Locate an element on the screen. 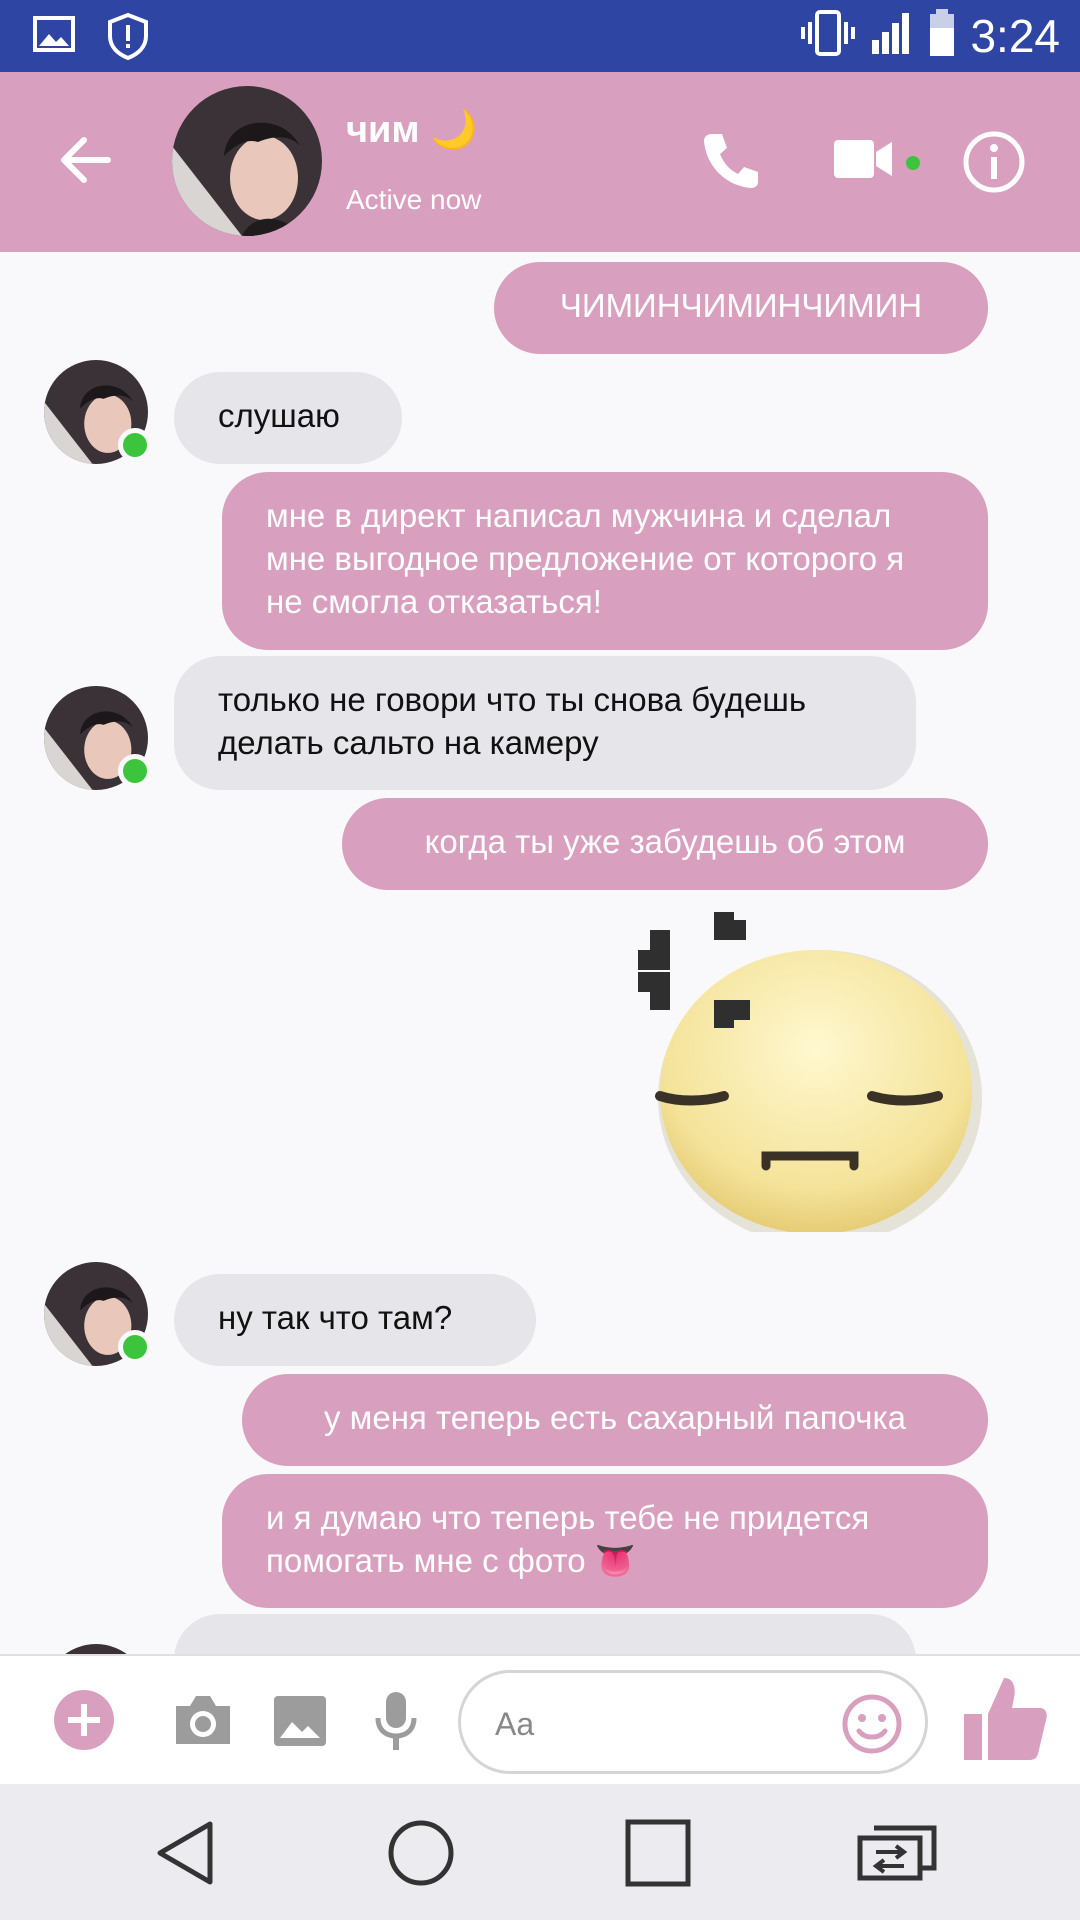 The height and width of the screenshot is (1920, 1080). nav-back-button is located at coordinates (185, 1855).